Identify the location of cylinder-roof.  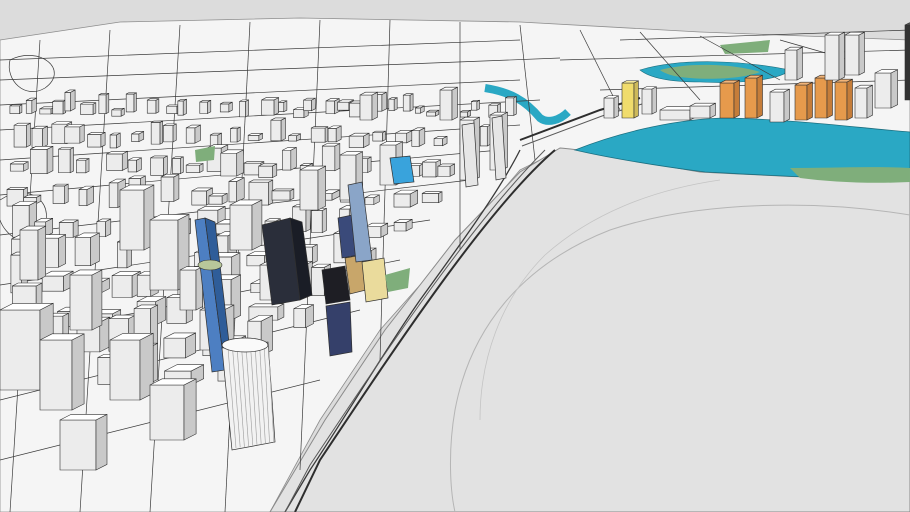
(245, 345).